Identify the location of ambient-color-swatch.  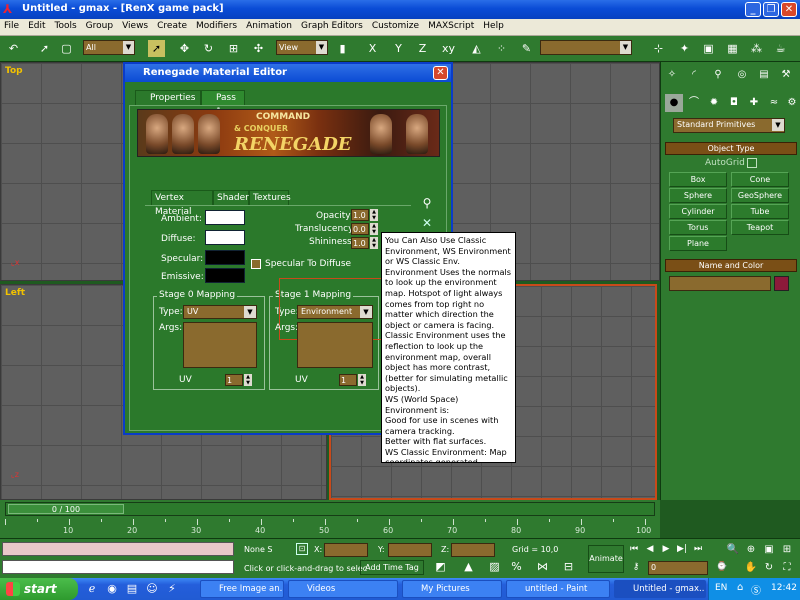
(225, 217).